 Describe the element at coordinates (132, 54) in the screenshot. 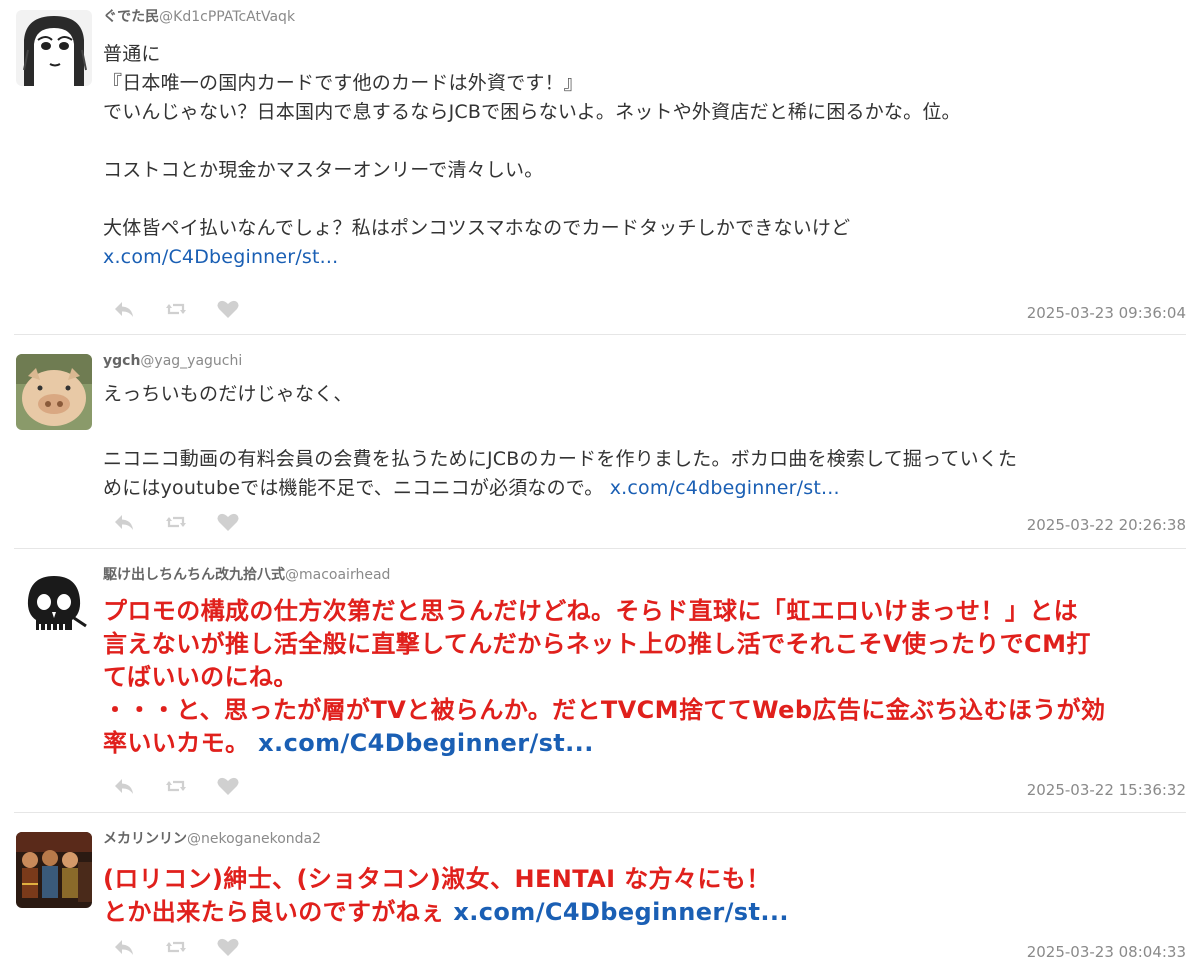

I see `text-line: 普通に` at that location.